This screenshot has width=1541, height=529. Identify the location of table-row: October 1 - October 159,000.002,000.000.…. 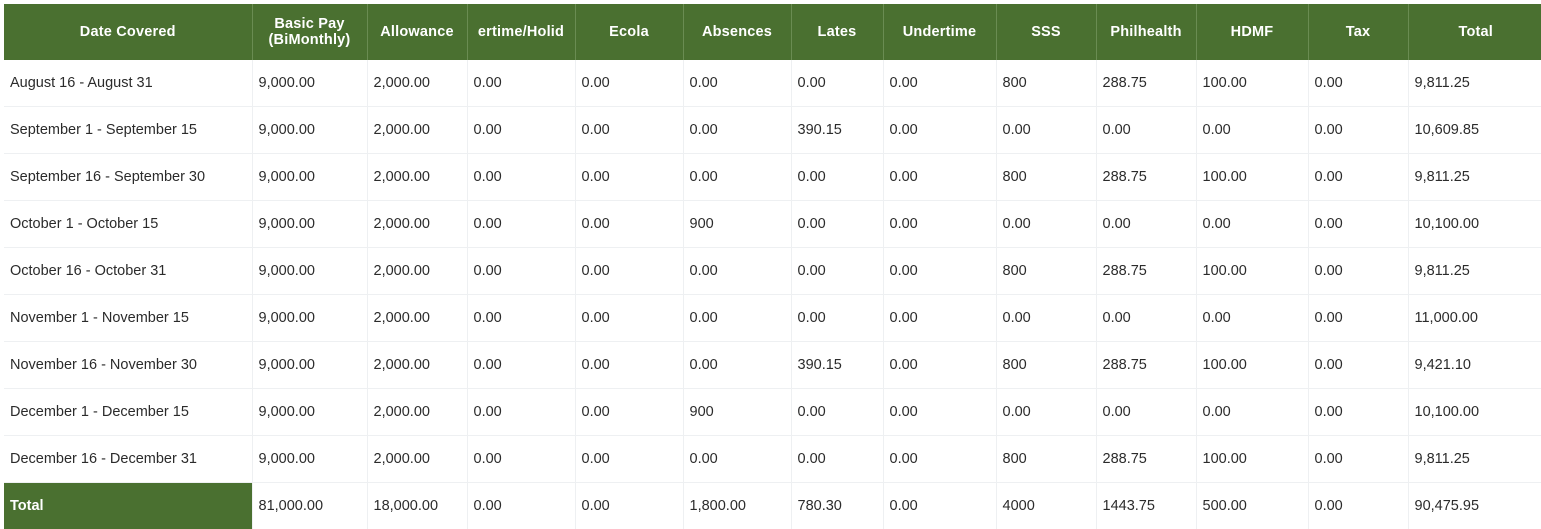
(772, 224).